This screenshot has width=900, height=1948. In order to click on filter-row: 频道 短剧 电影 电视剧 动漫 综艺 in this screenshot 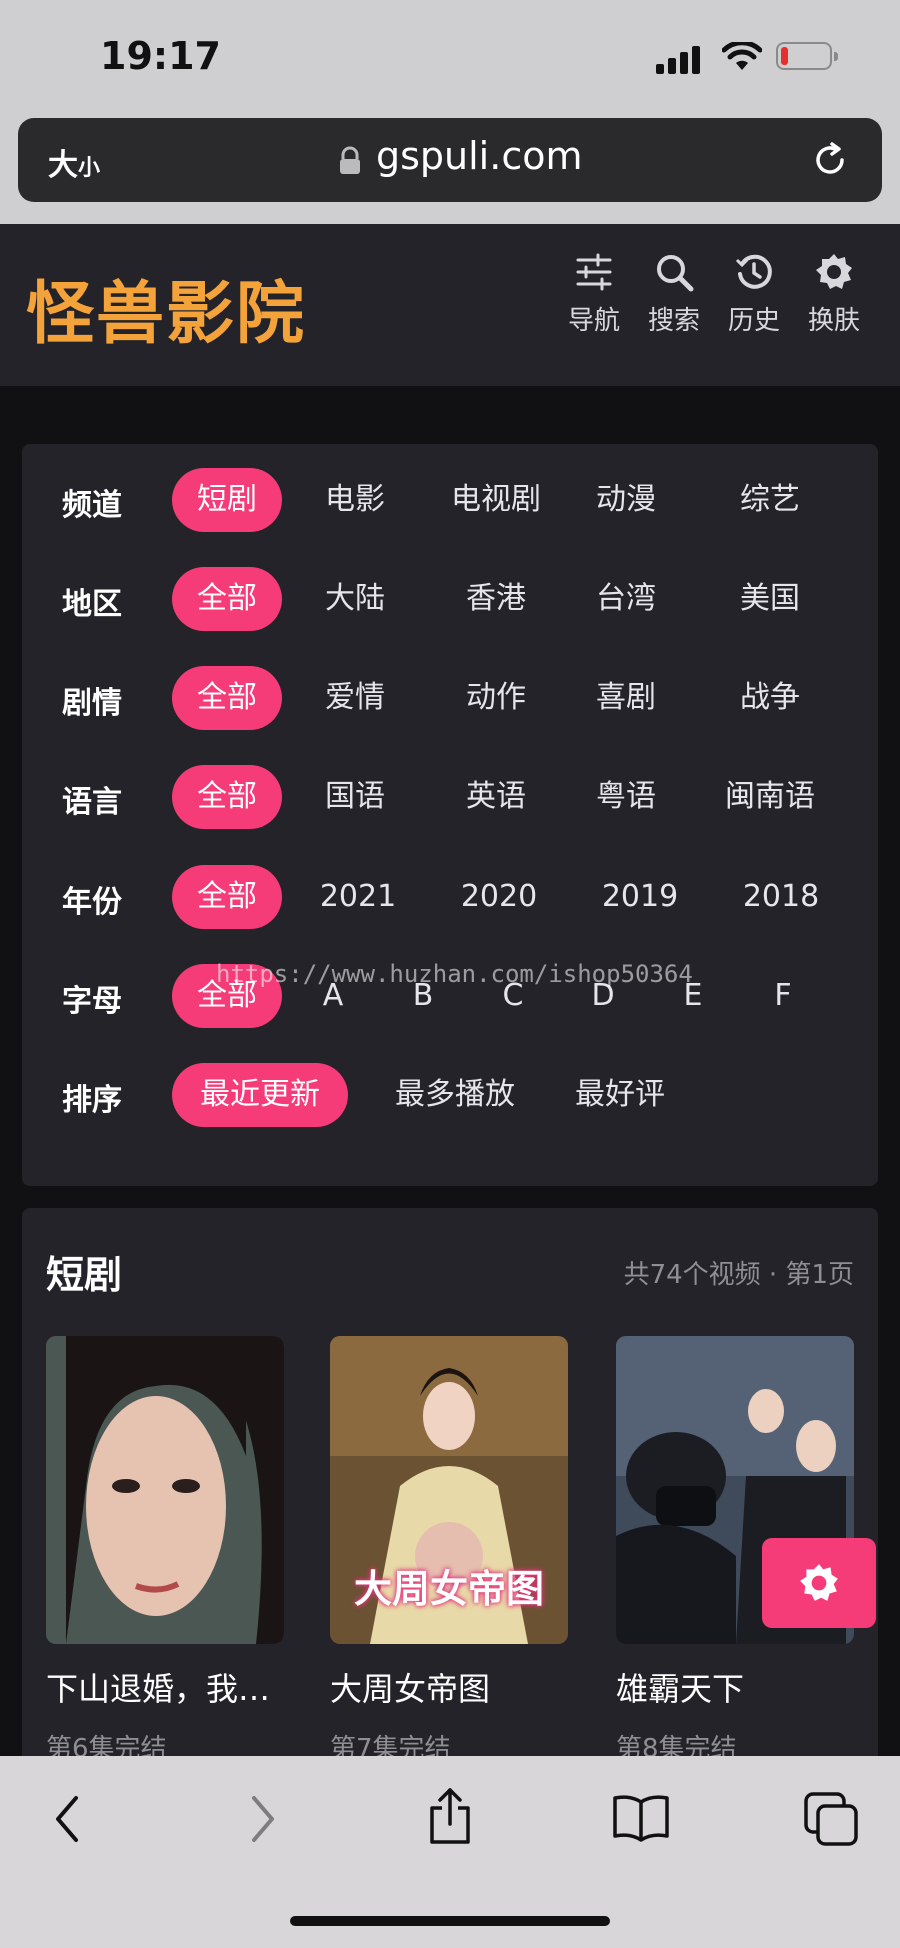, I will do `click(450, 501)`.